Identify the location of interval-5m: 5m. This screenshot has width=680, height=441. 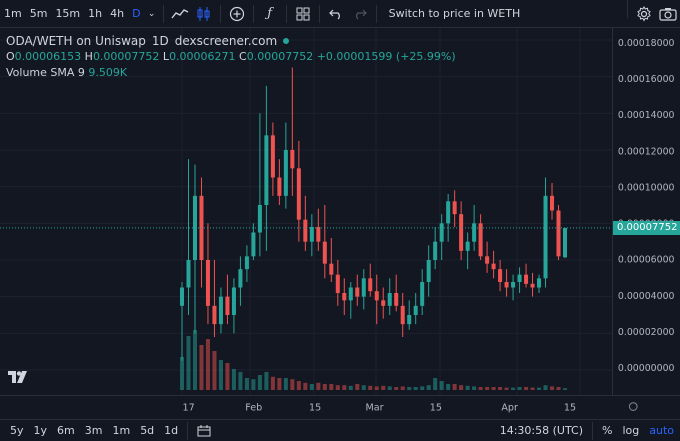
(39, 14).